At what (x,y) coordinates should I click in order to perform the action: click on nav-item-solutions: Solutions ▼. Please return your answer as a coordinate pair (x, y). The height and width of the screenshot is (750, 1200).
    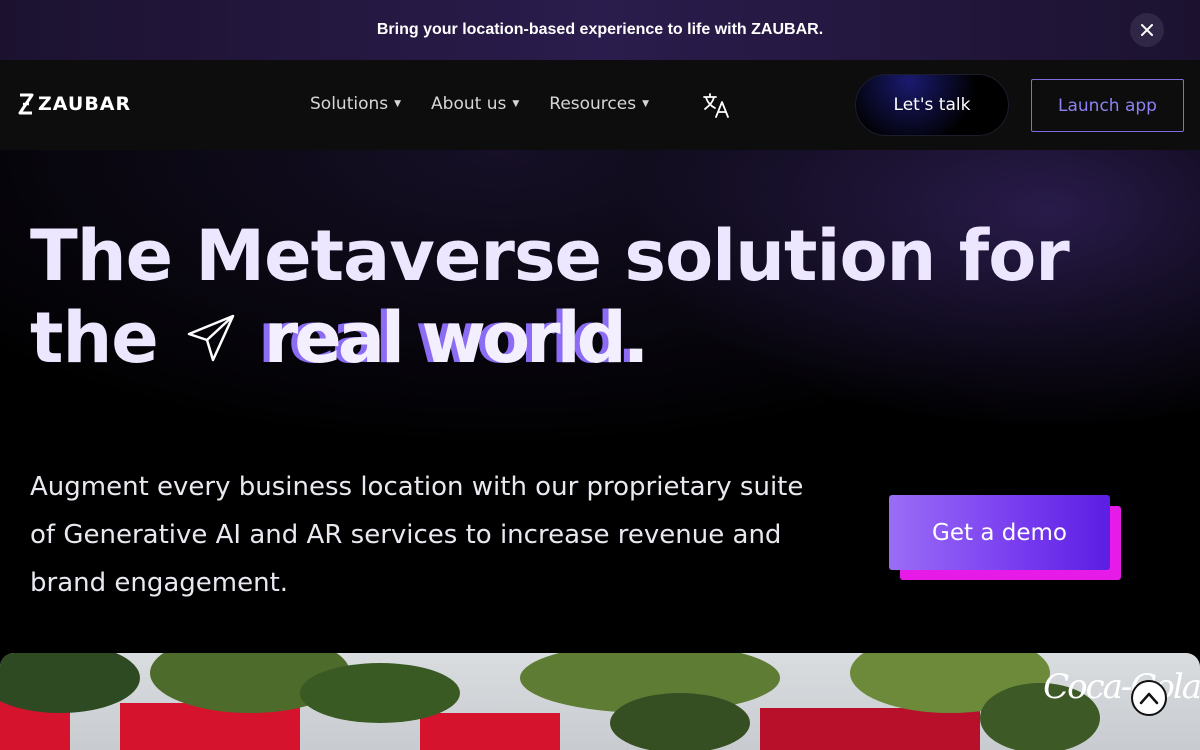
    Looking at the image, I should click on (355, 104).